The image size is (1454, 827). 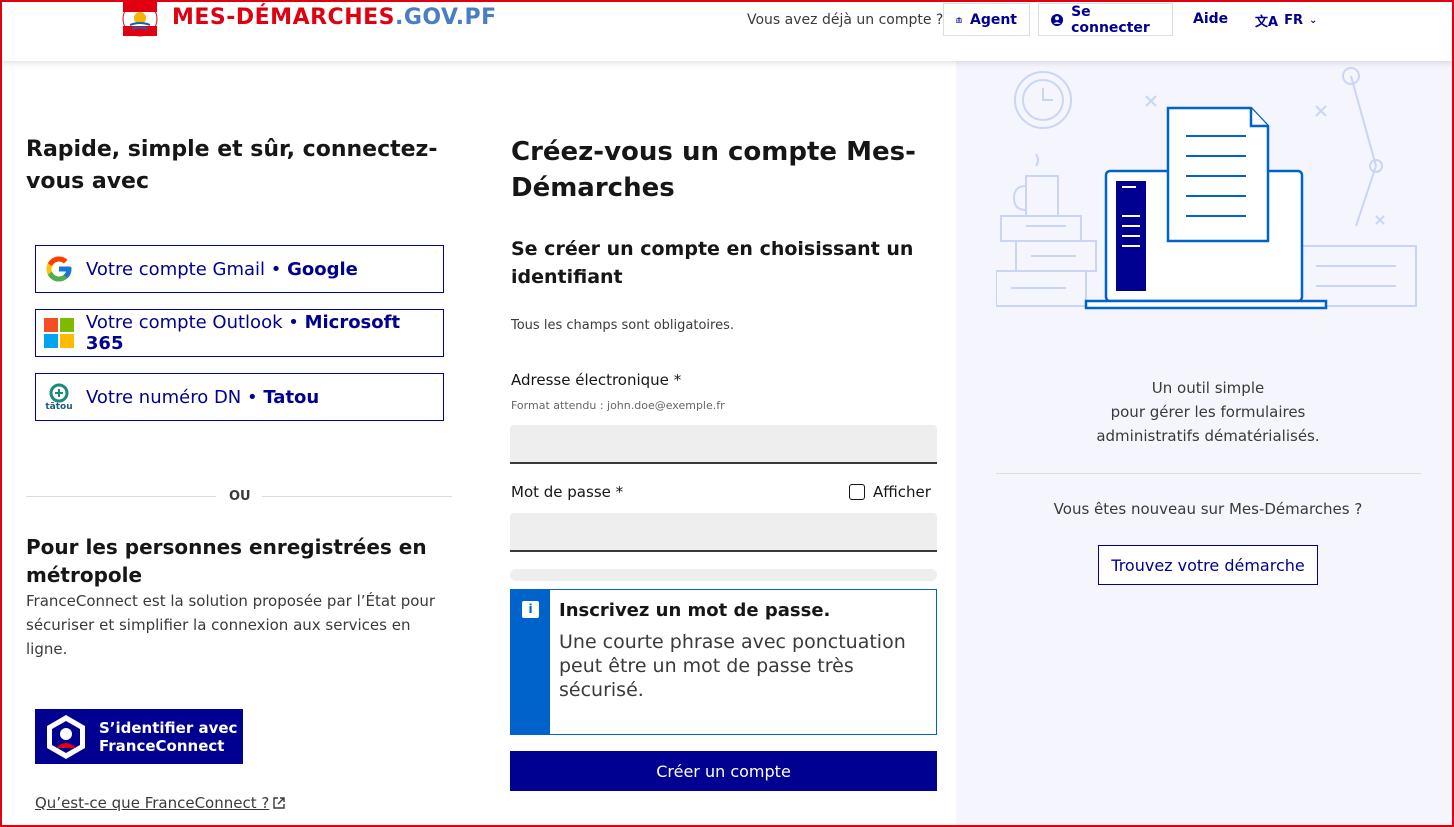 What do you see at coordinates (59, 397) in the screenshot?
I see `tatou-icon: tātou` at bounding box center [59, 397].